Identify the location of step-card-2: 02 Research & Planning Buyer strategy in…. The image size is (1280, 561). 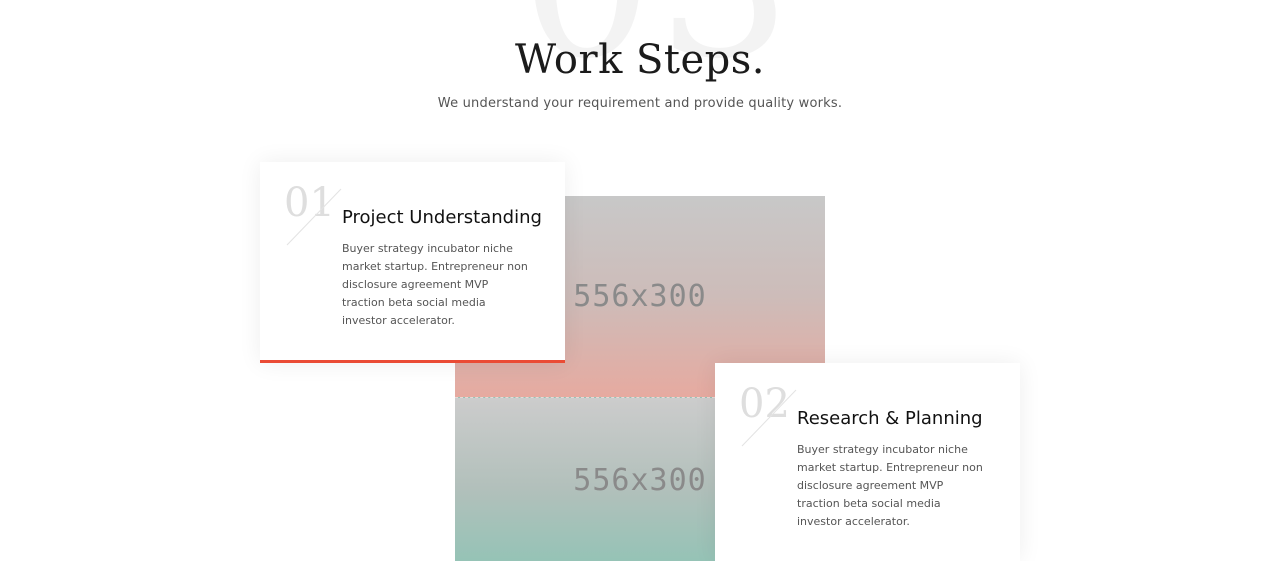
(867, 462).